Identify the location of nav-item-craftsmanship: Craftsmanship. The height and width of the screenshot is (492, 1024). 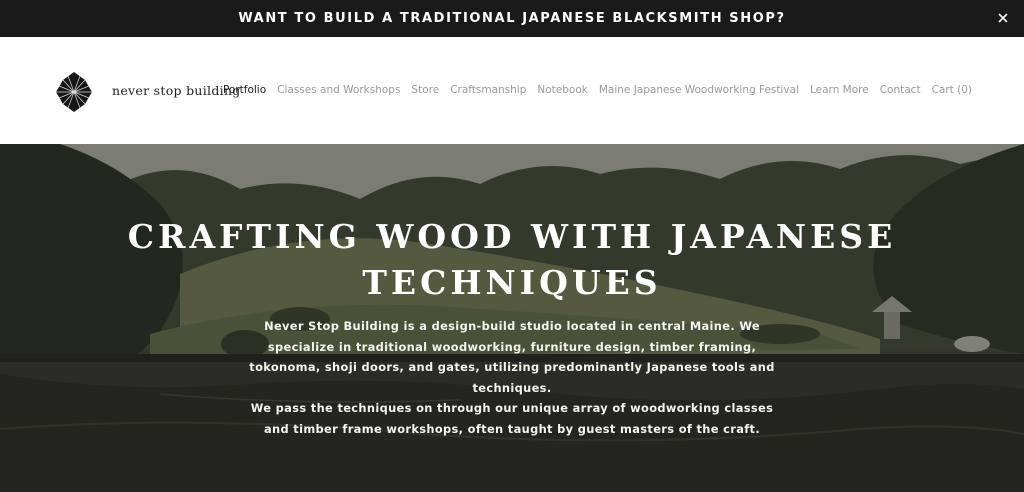
(488, 90).